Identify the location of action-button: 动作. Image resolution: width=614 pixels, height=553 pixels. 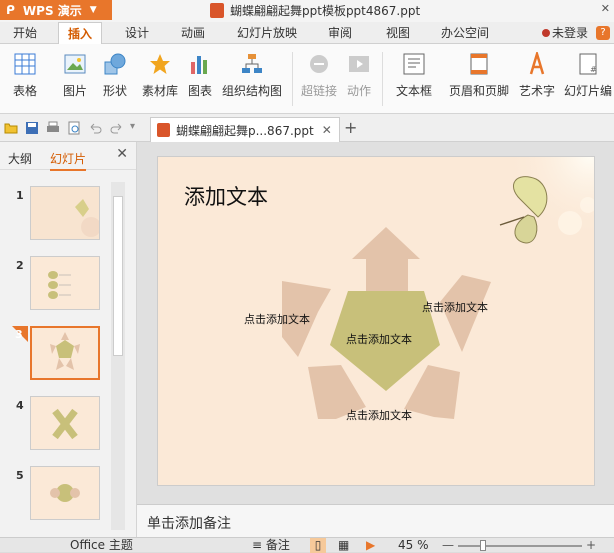
(359, 80).